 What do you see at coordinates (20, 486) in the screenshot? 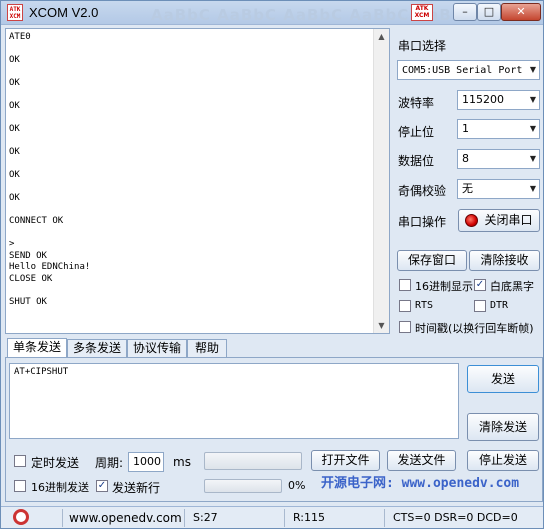
I see `hex-send-checkbox` at bounding box center [20, 486].